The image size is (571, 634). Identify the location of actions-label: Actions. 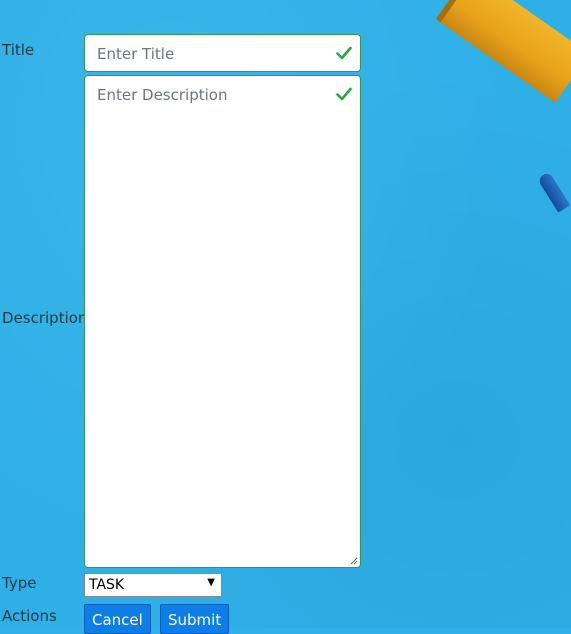
(29, 616).